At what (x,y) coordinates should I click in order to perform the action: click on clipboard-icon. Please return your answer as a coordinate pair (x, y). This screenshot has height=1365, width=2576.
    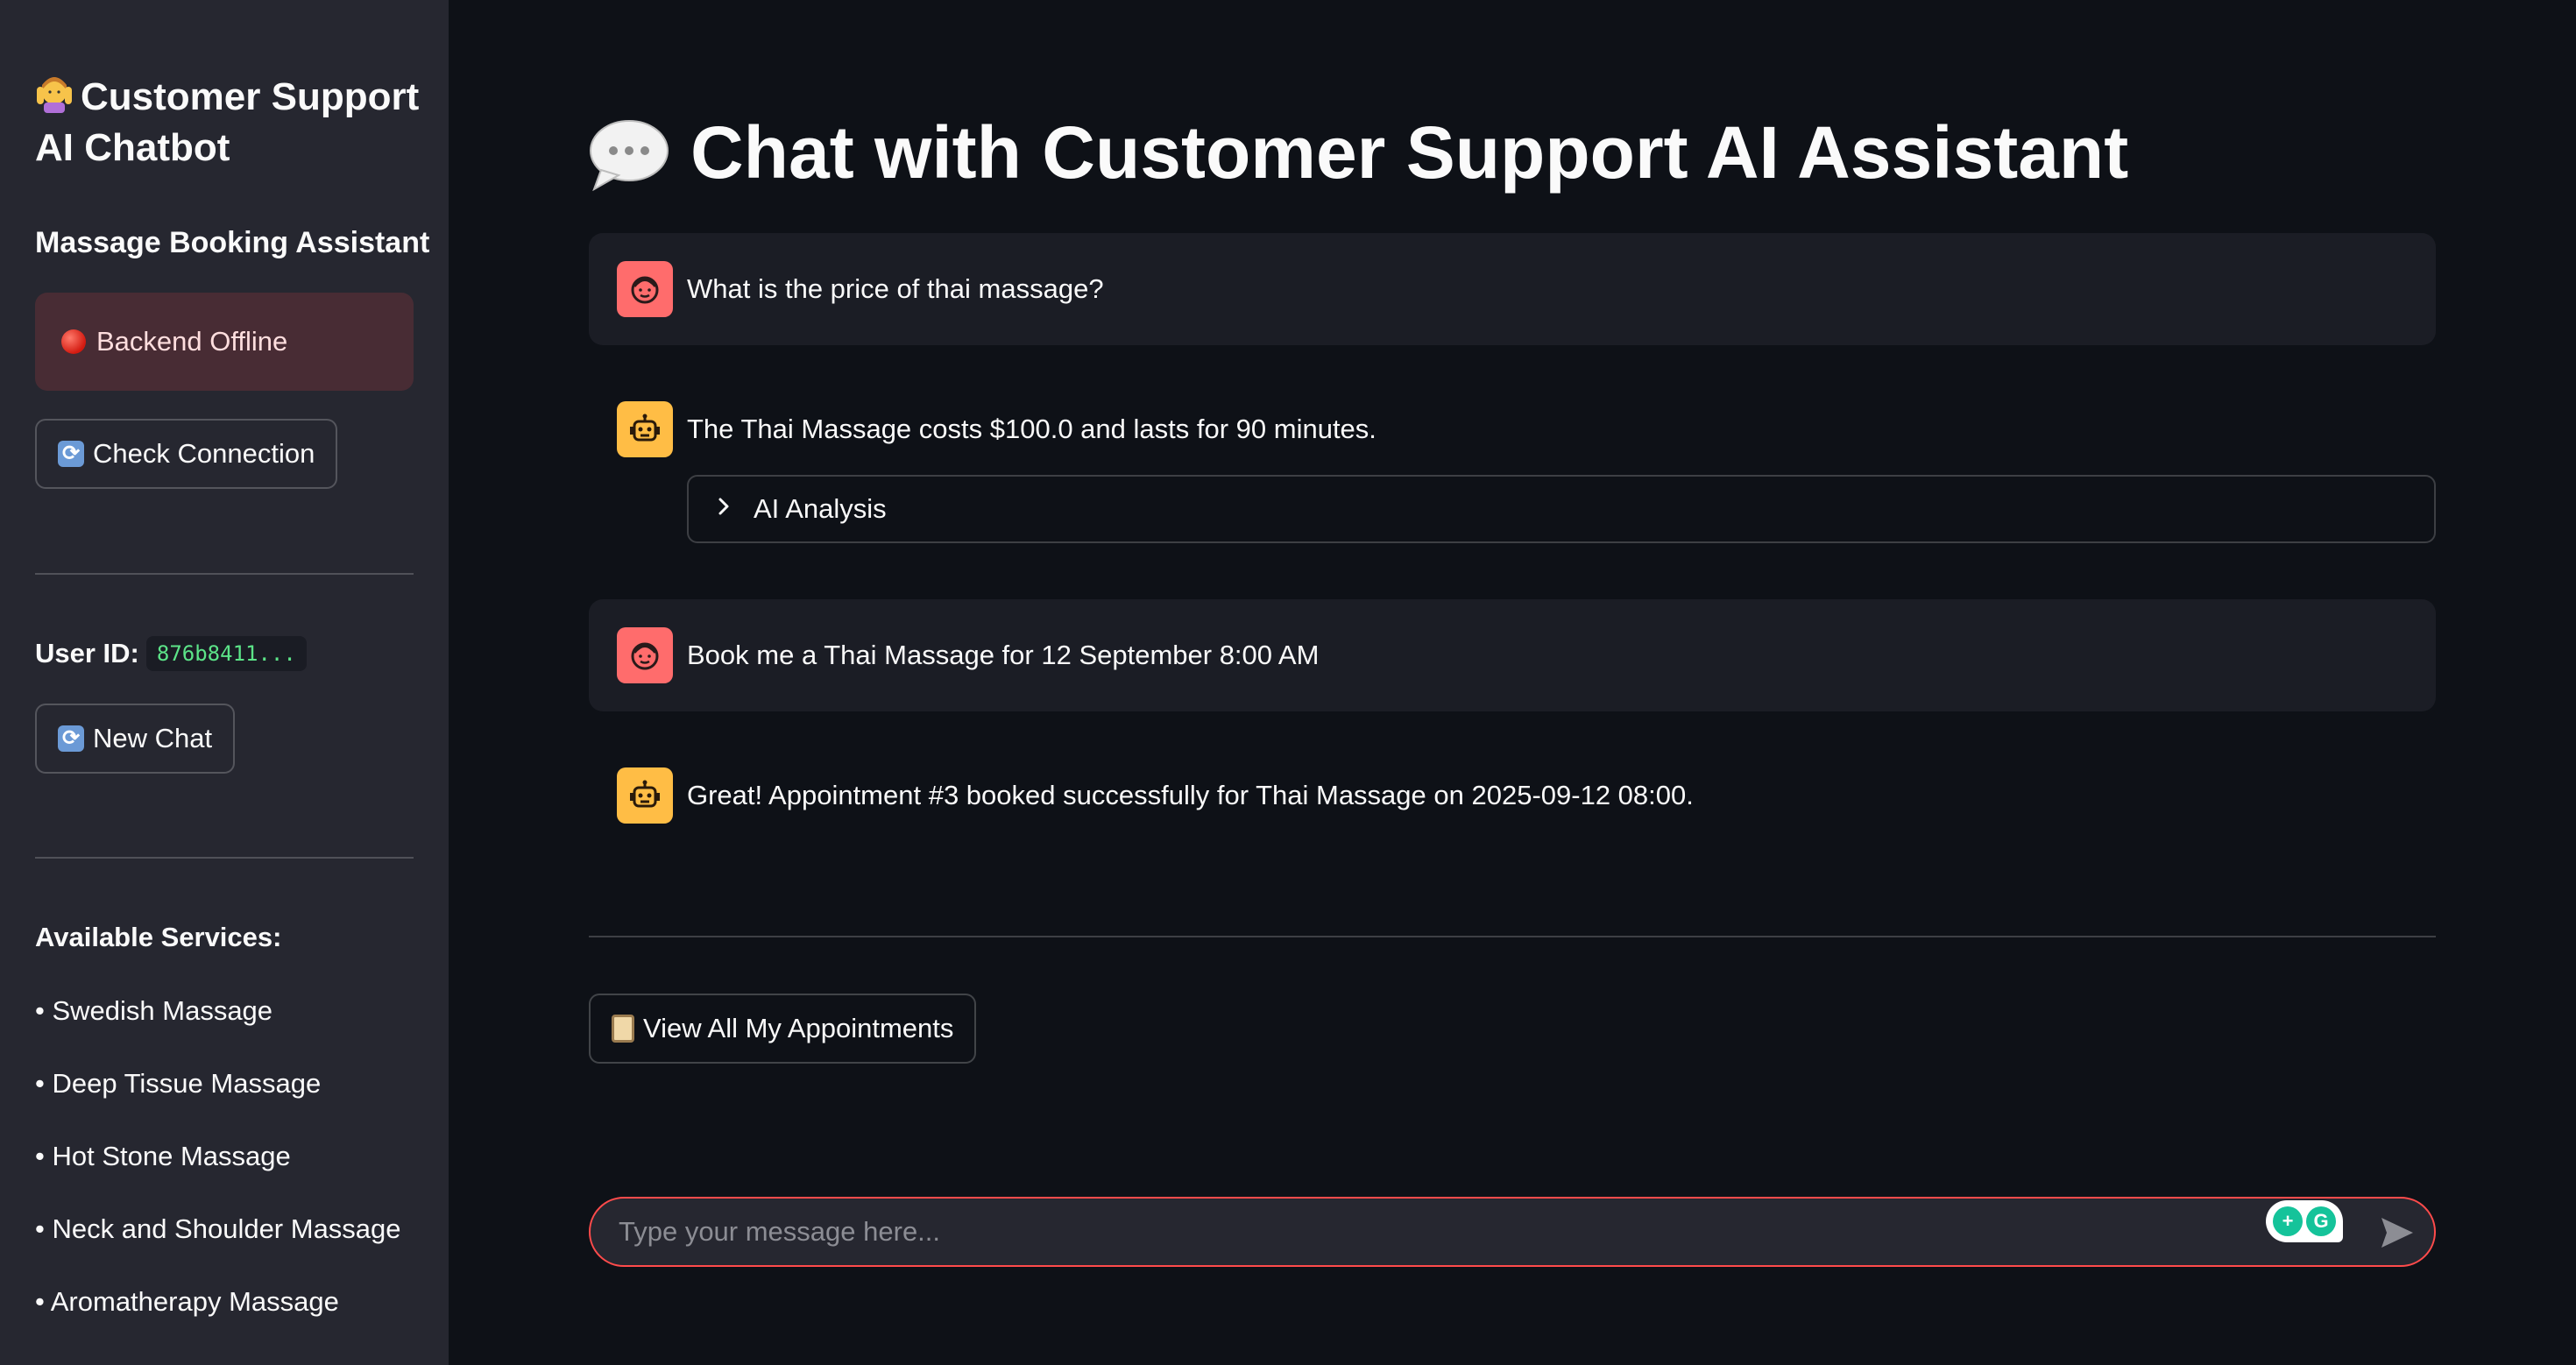
    Looking at the image, I should click on (623, 1029).